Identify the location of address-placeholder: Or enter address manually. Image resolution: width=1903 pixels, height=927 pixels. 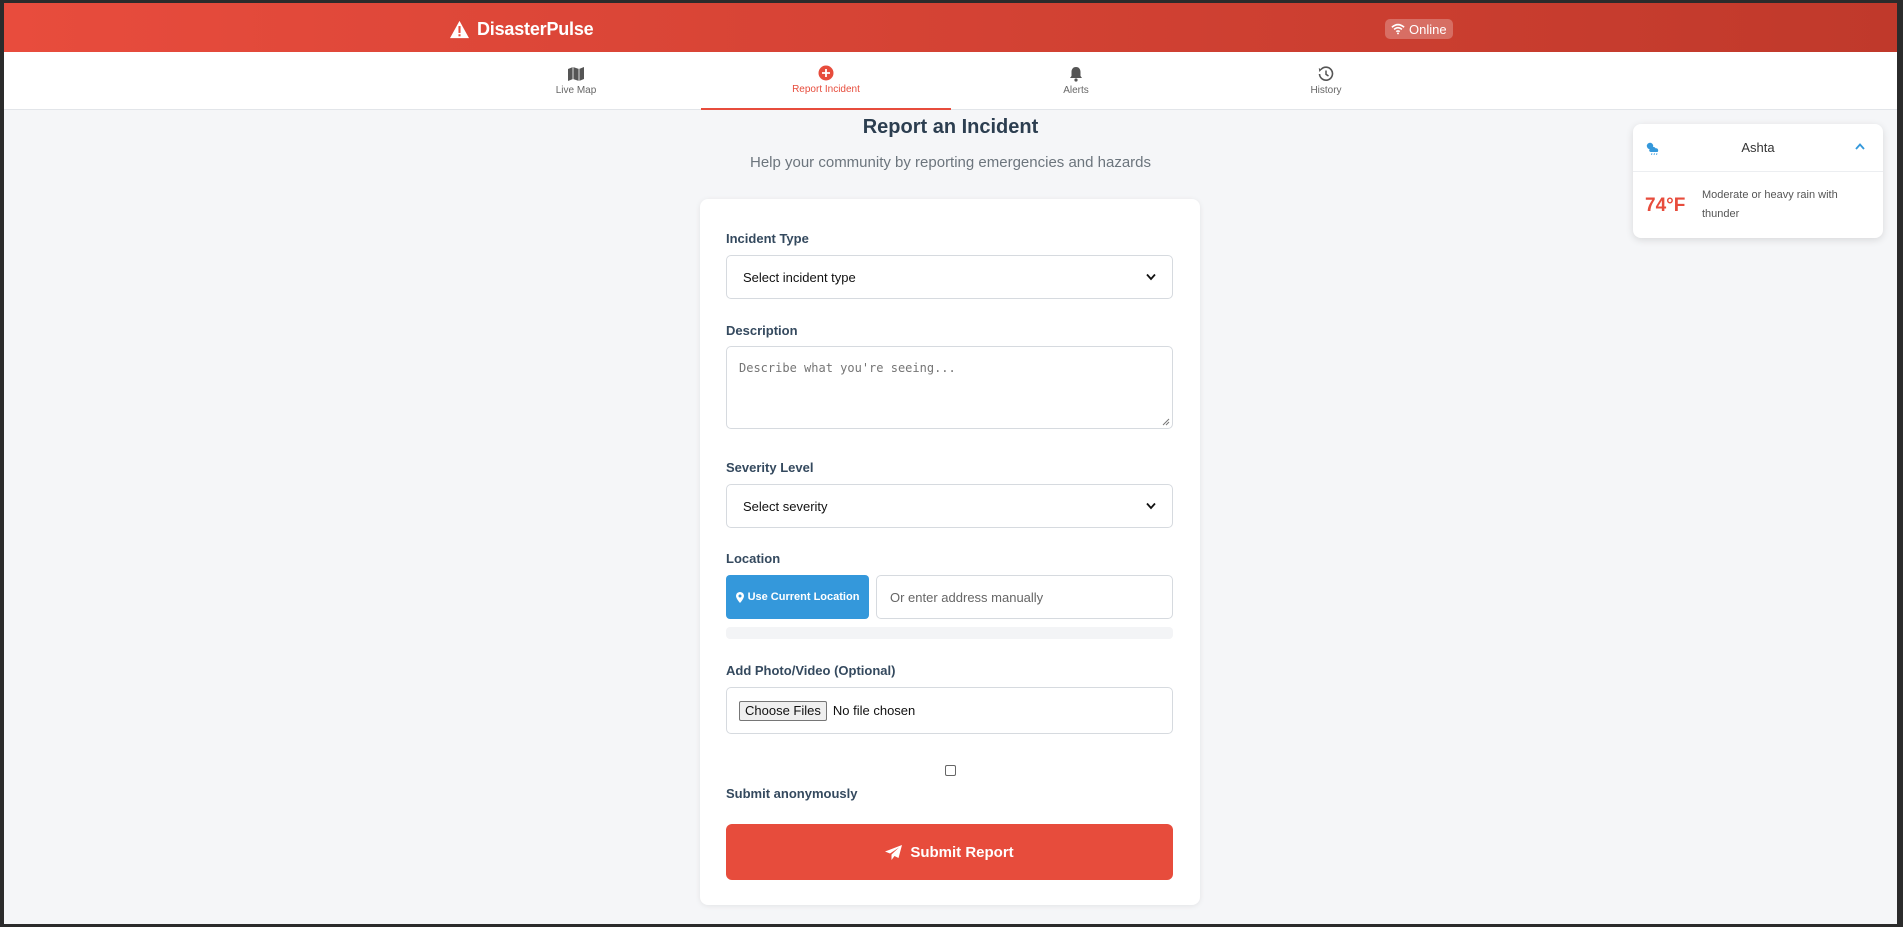
(967, 597).